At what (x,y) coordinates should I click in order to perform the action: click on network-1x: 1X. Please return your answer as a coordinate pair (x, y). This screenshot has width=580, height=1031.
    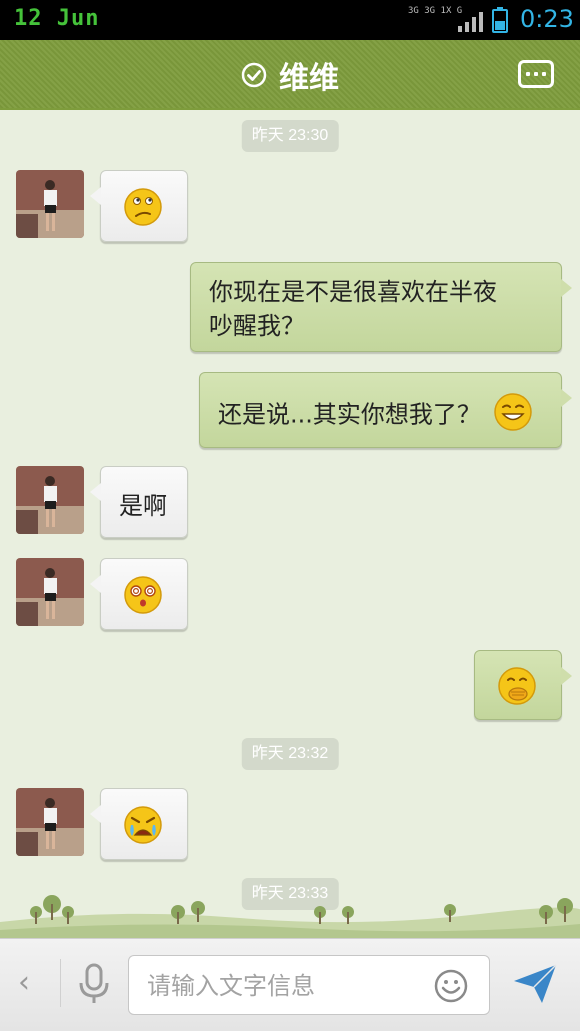
    Looking at the image, I should click on (446, 11).